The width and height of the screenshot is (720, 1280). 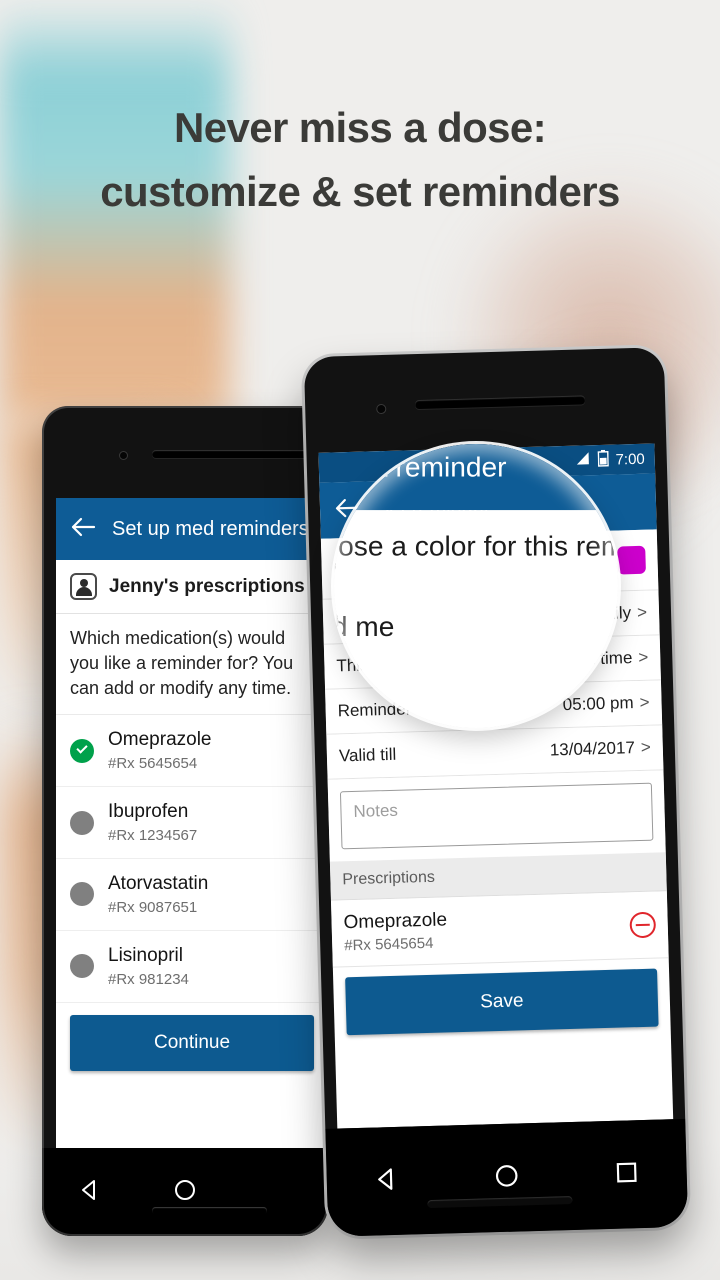 I want to click on medication-rx: #Rx 5645654, so click(x=153, y=764).